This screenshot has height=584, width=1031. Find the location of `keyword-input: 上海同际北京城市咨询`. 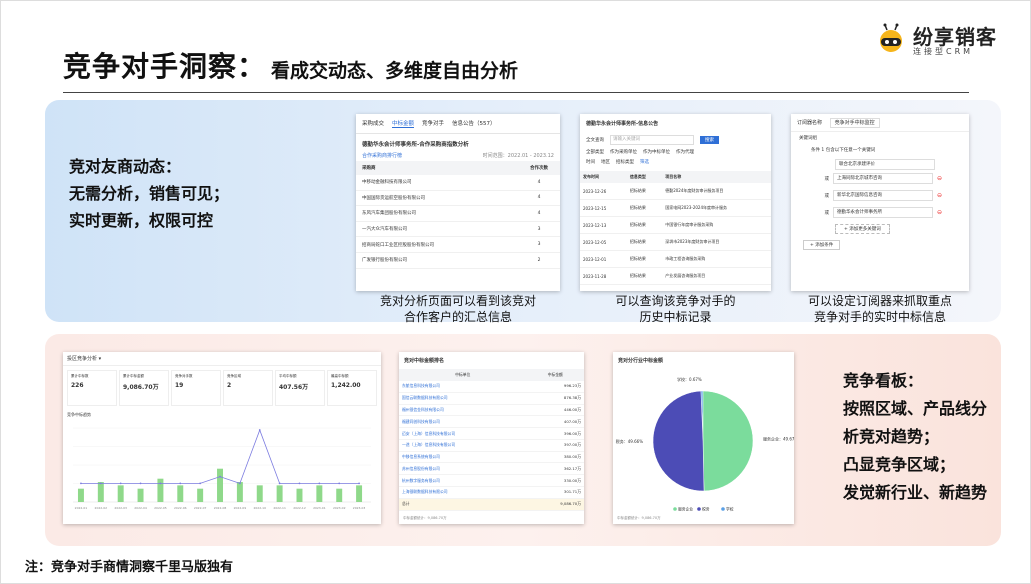

keyword-input: 上海同际北京城市咨询 is located at coordinates (883, 178).